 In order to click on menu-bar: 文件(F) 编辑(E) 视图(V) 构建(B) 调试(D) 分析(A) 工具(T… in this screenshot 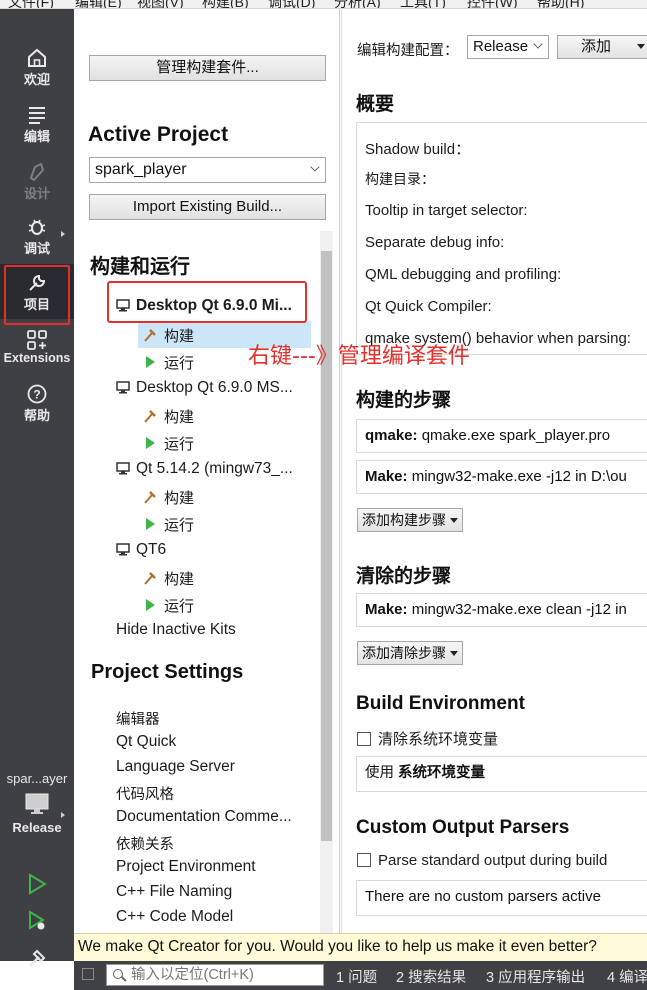, I will do `click(323, 4)`.